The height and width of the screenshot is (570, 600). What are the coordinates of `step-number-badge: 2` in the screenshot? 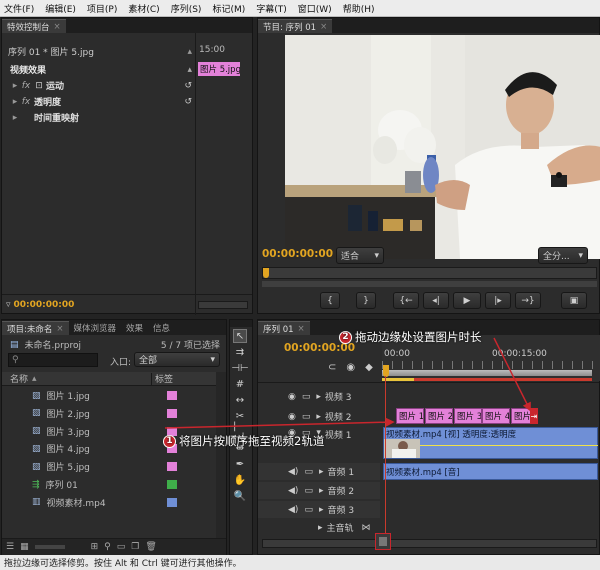 It's located at (345, 337).